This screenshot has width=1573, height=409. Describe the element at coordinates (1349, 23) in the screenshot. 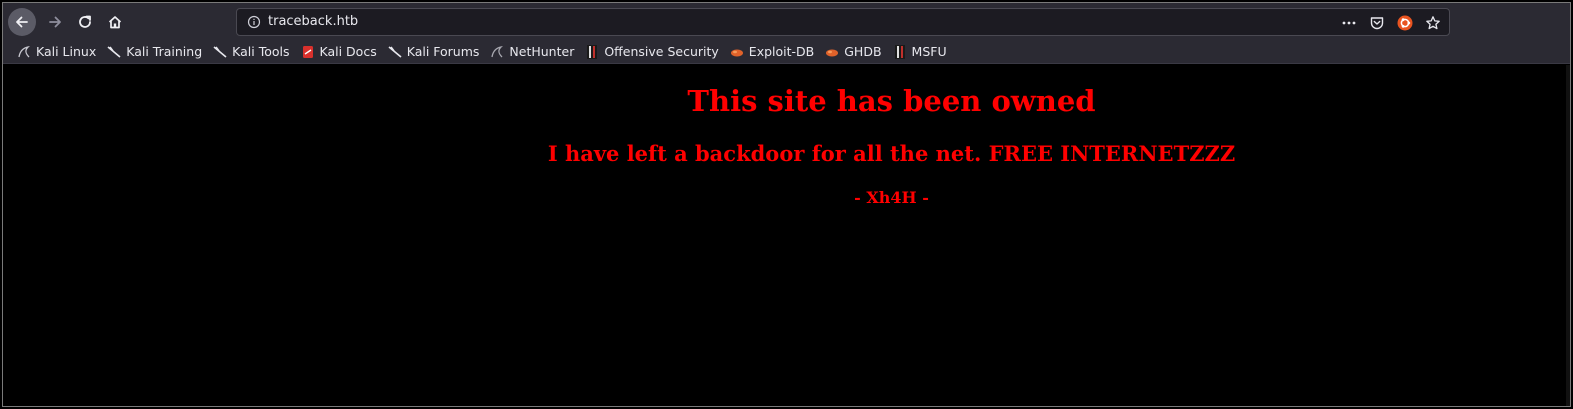

I see `more-icon` at that location.